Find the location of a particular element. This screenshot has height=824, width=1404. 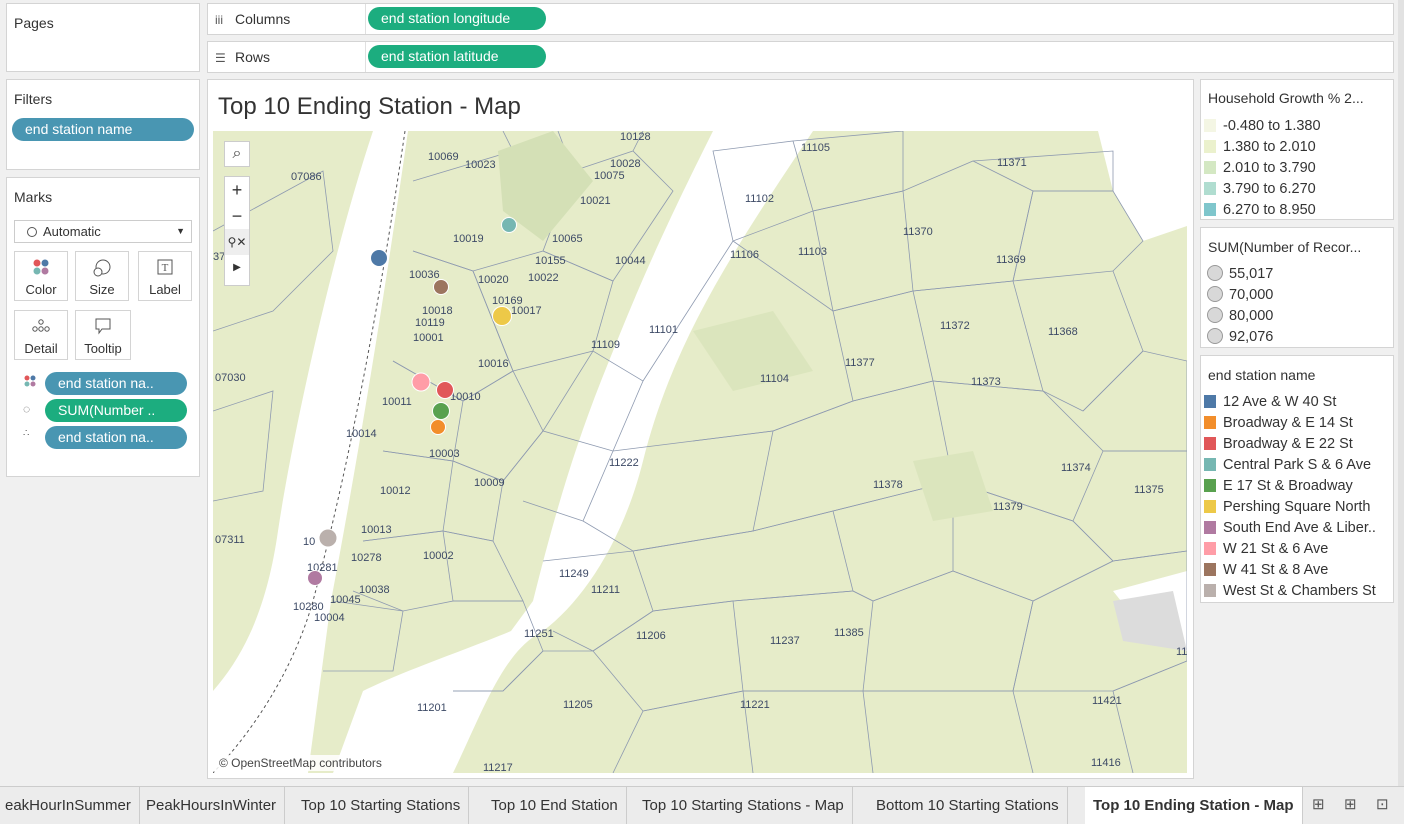

filter-pill-end-station-name: end station name is located at coordinates (103, 129).